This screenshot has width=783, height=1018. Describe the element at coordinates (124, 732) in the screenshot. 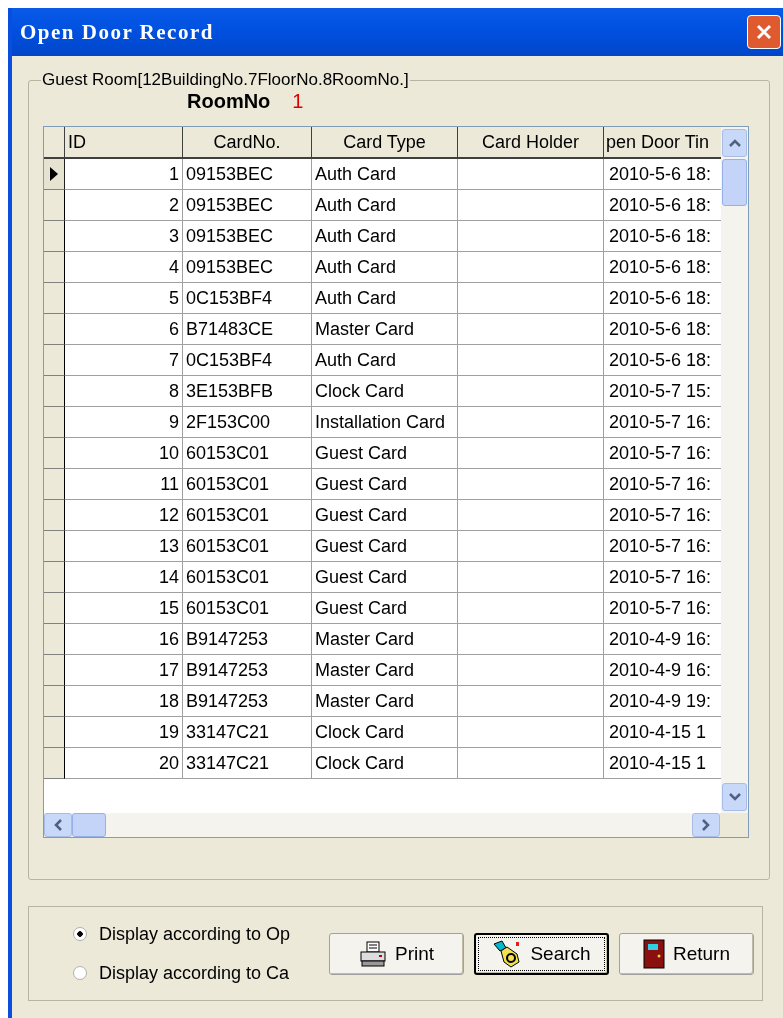

I see `table-cell: 19` at that location.